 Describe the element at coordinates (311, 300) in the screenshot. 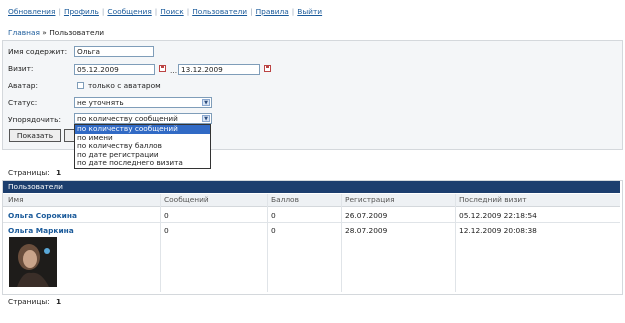

I see `pagination-bottom-bar` at that location.